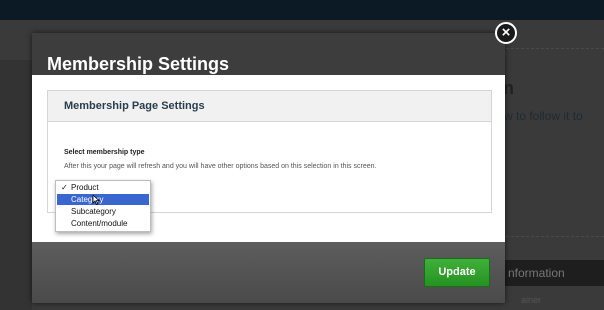 Image resolution: width=604 pixels, height=310 pixels. What do you see at coordinates (543, 116) in the screenshot?
I see `background-text: w to follow it to` at bounding box center [543, 116].